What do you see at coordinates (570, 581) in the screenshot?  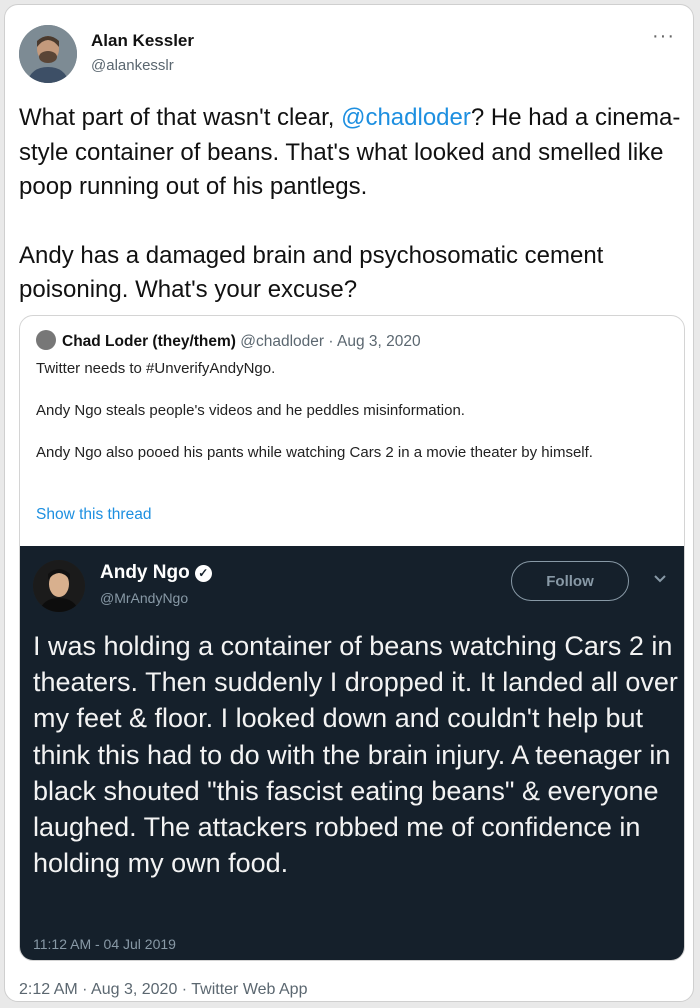 I see `follow-button: Follow` at bounding box center [570, 581].